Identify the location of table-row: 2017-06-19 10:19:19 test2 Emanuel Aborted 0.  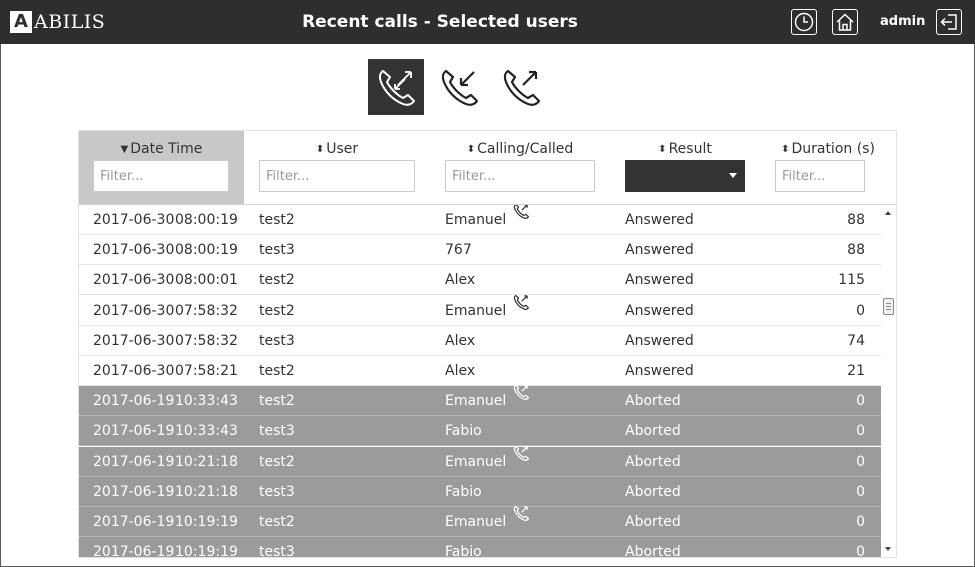
(480, 521).